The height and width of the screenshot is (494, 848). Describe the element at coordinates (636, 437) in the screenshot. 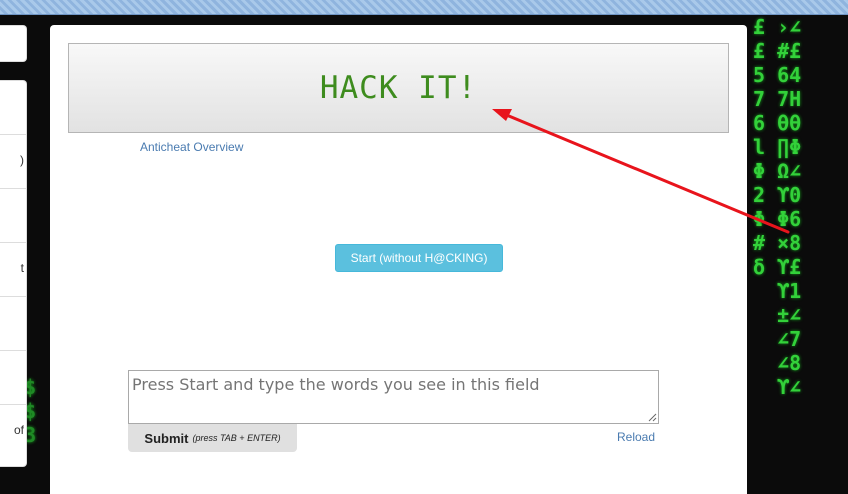

I see `reload-link: Reload` at that location.